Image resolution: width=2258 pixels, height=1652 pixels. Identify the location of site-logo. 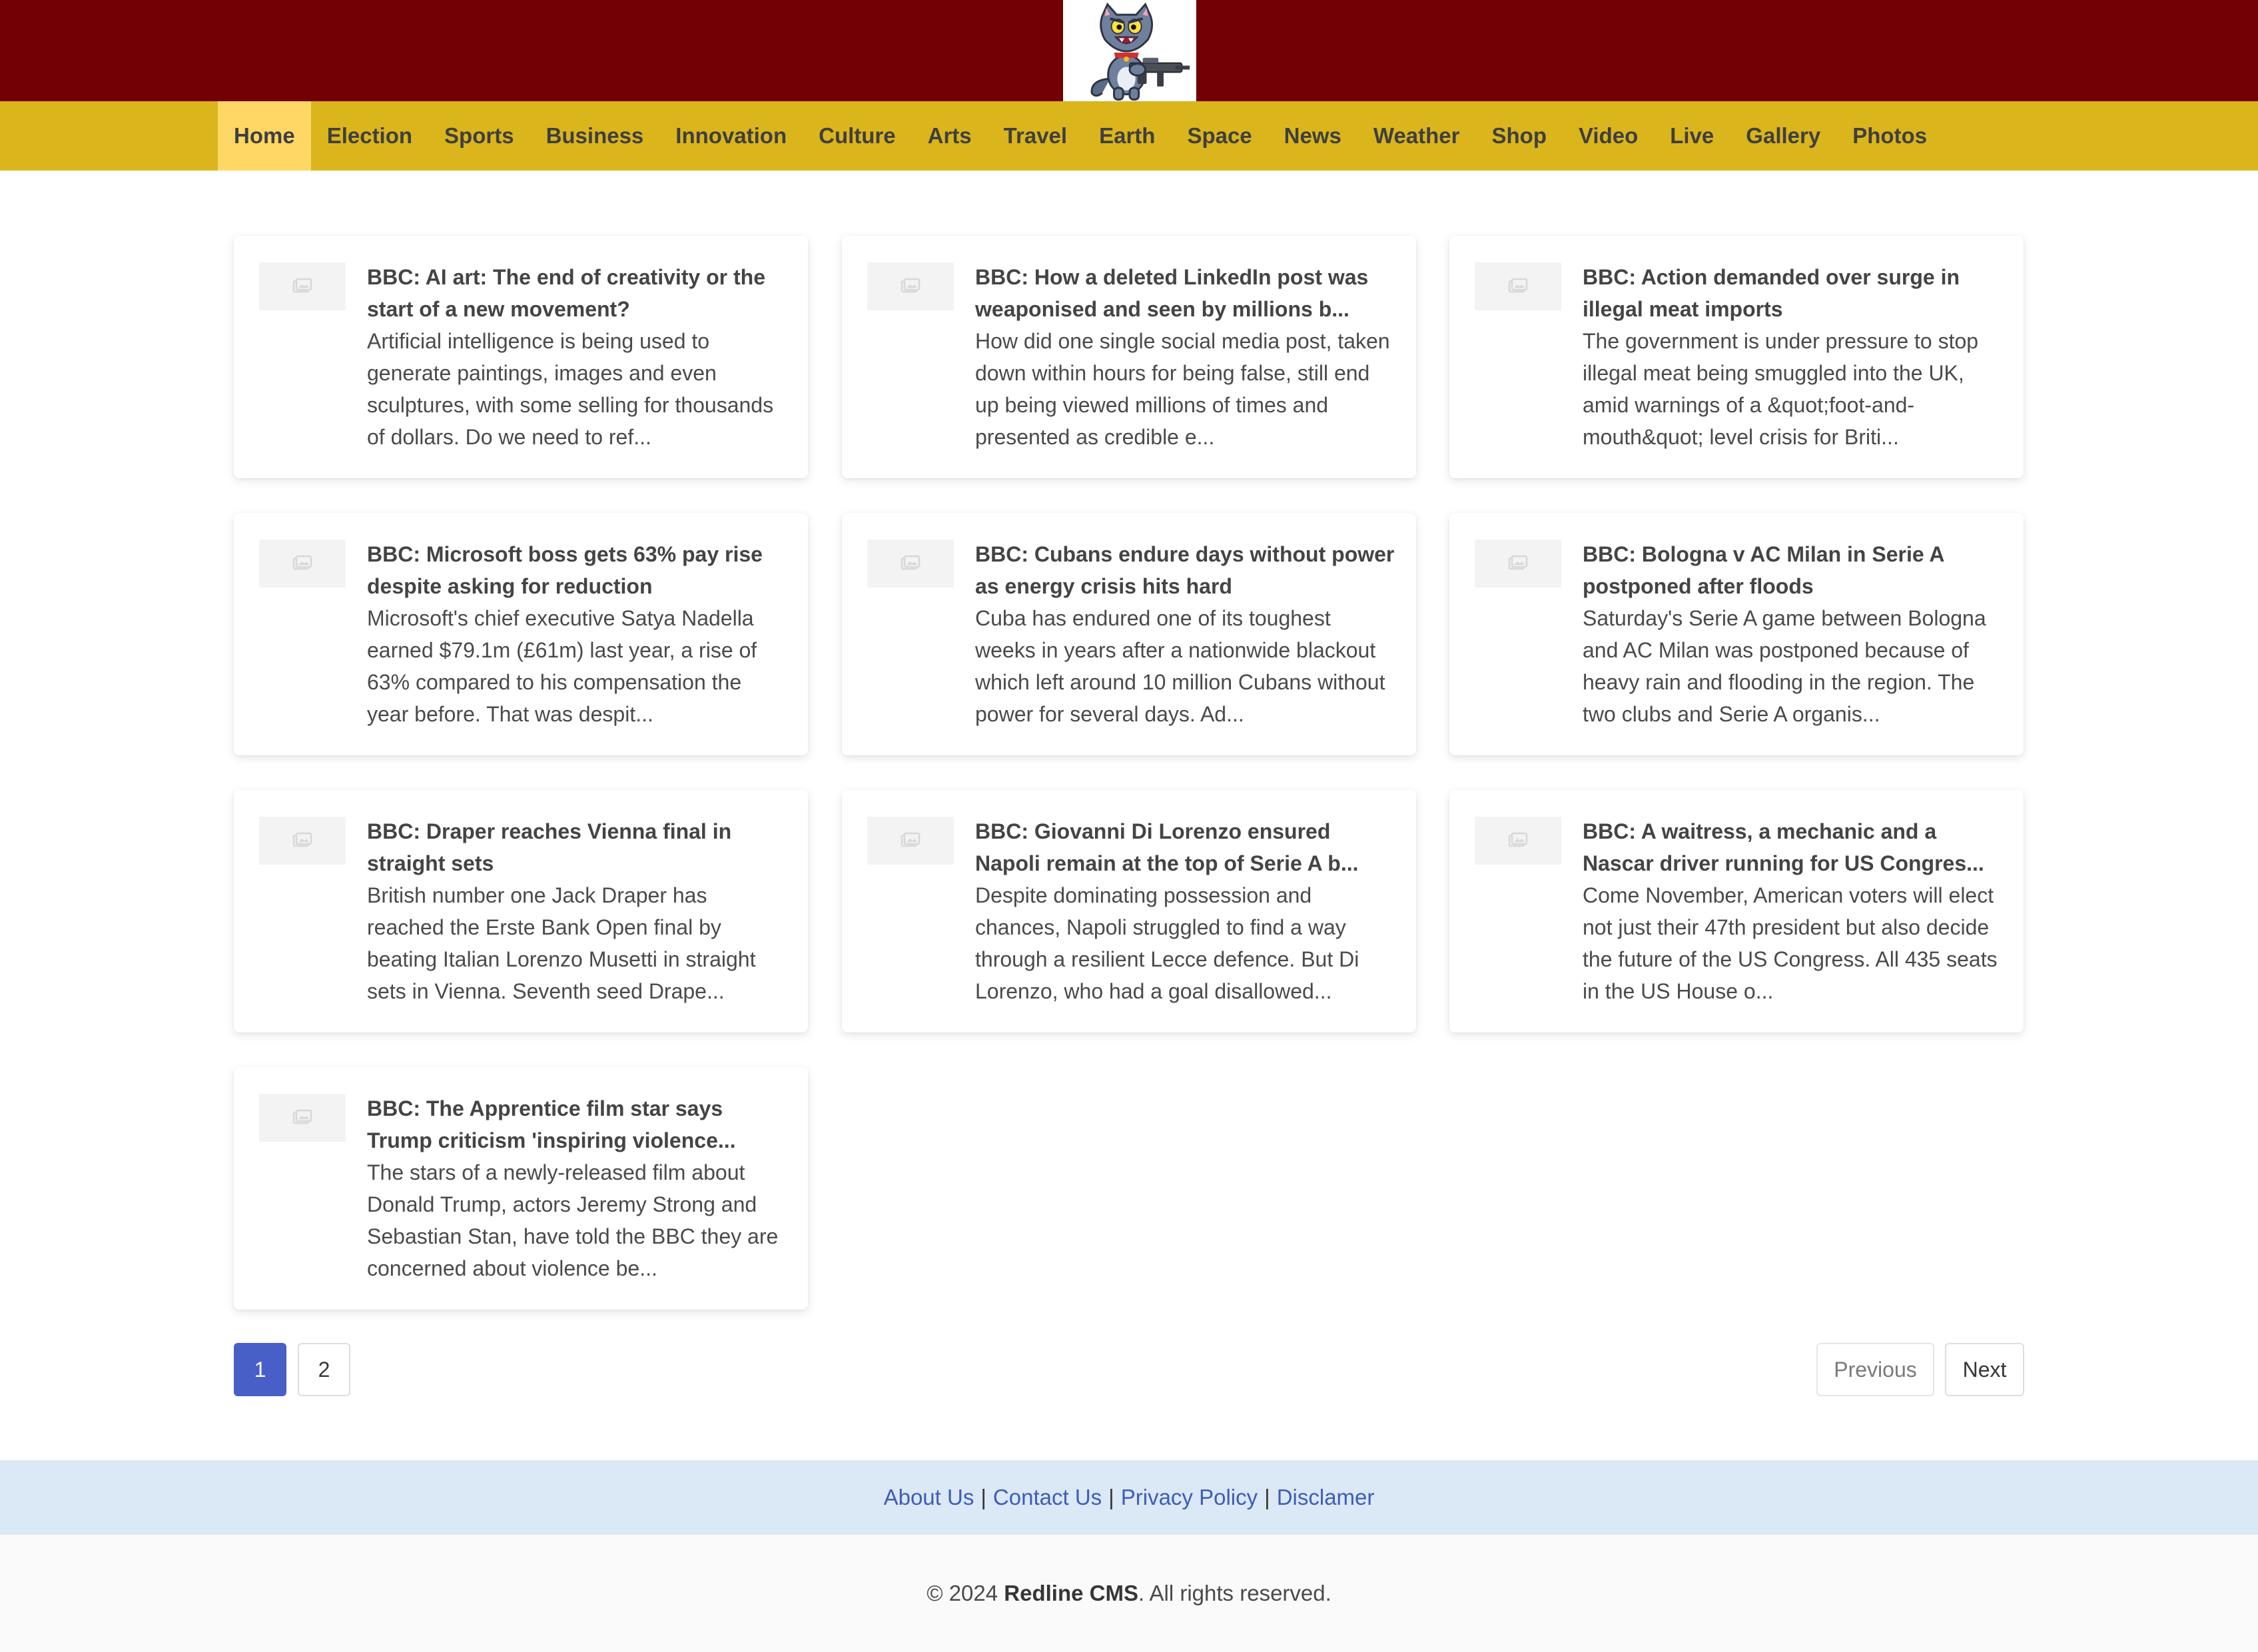
(1129, 50).